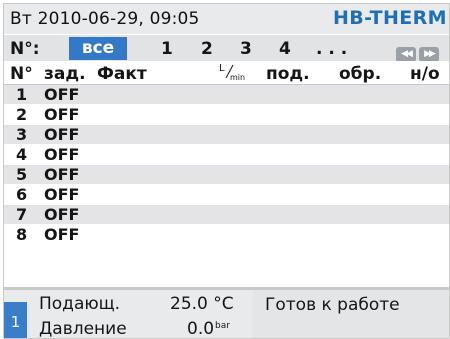 This screenshot has width=450, height=339. Describe the element at coordinates (222, 326) in the screenshot. I see `pressure-unit: bar` at that location.